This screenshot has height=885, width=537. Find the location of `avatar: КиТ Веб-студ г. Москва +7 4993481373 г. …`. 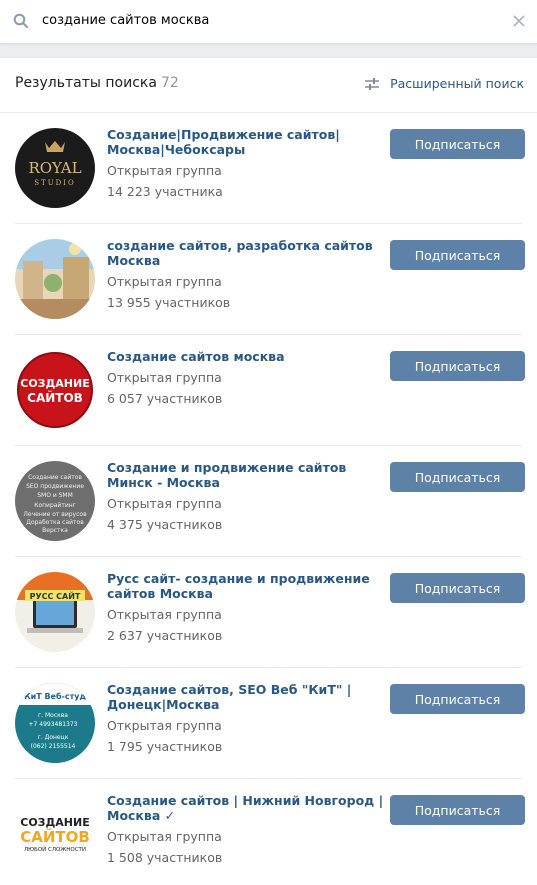

avatar: КиТ Веб-студ г. Москва +7 4993481373 г. … is located at coordinates (55, 723).